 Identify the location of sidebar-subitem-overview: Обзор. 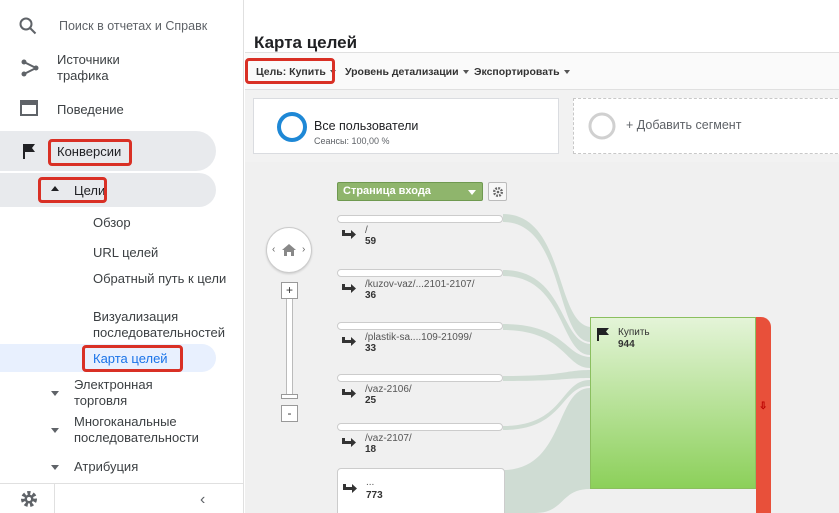
(112, 223).